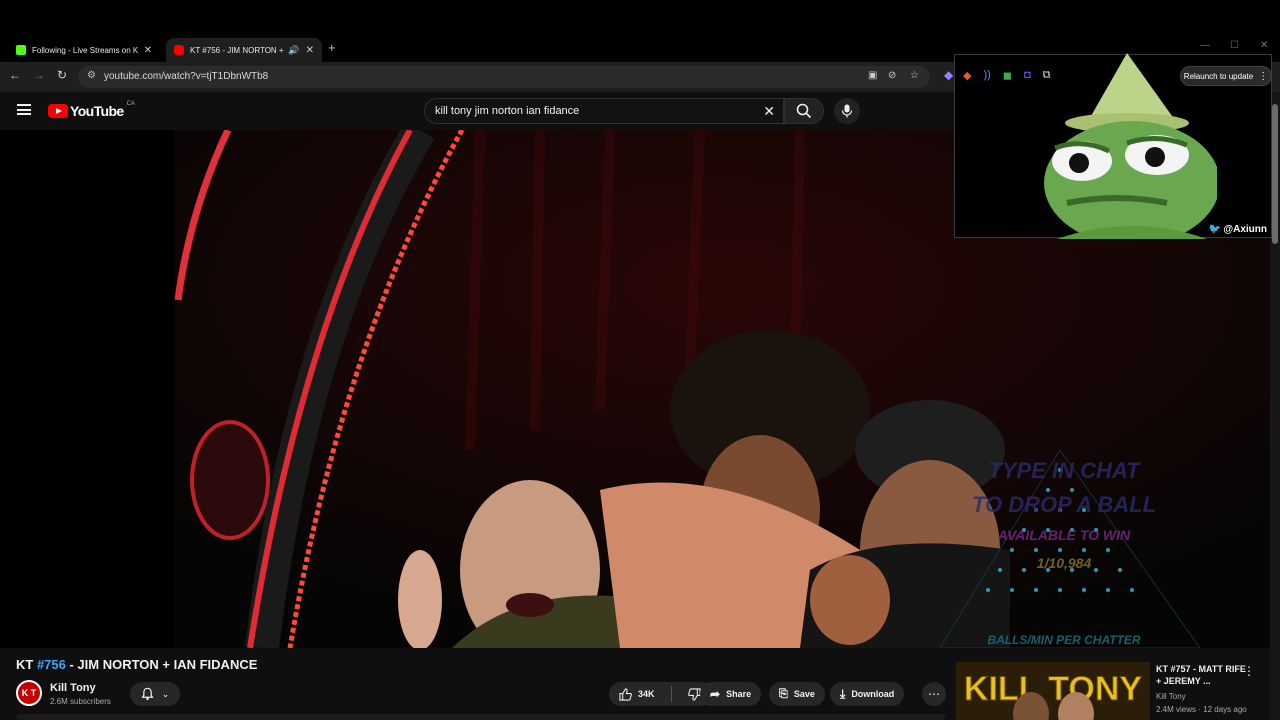 The height and width of the screenshot is (720, 1280). What do you see at coordinates (58, 111) in the screenshot?
I see `youtube-play-icon` at bounding box center [58, 111].